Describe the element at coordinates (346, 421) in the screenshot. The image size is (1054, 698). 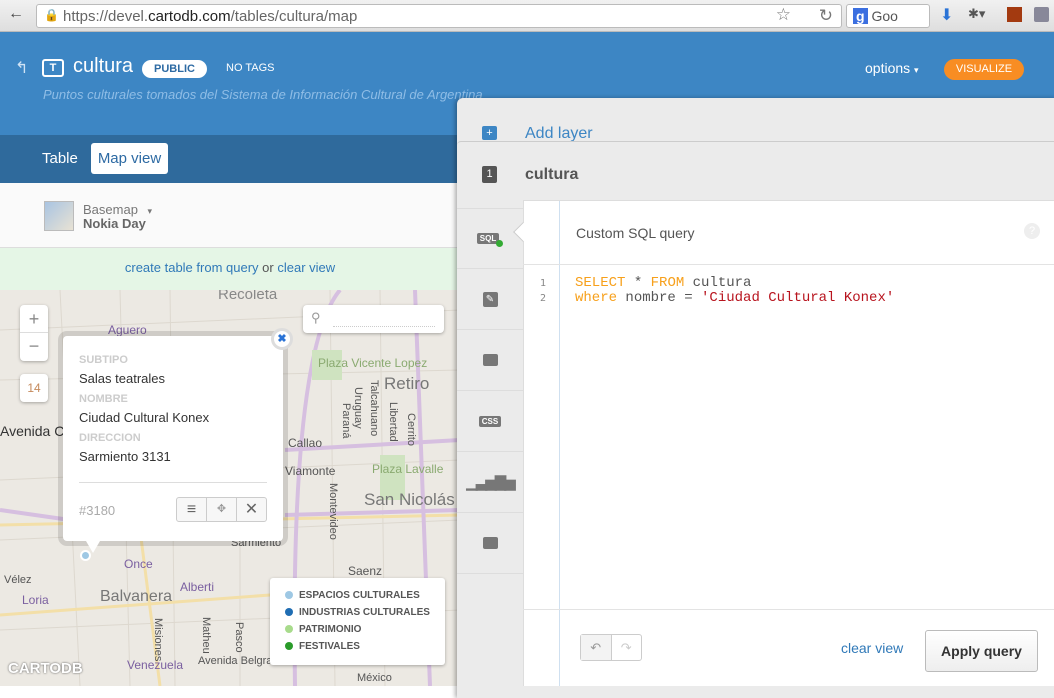
I see `map-label: Paraná` at that location.